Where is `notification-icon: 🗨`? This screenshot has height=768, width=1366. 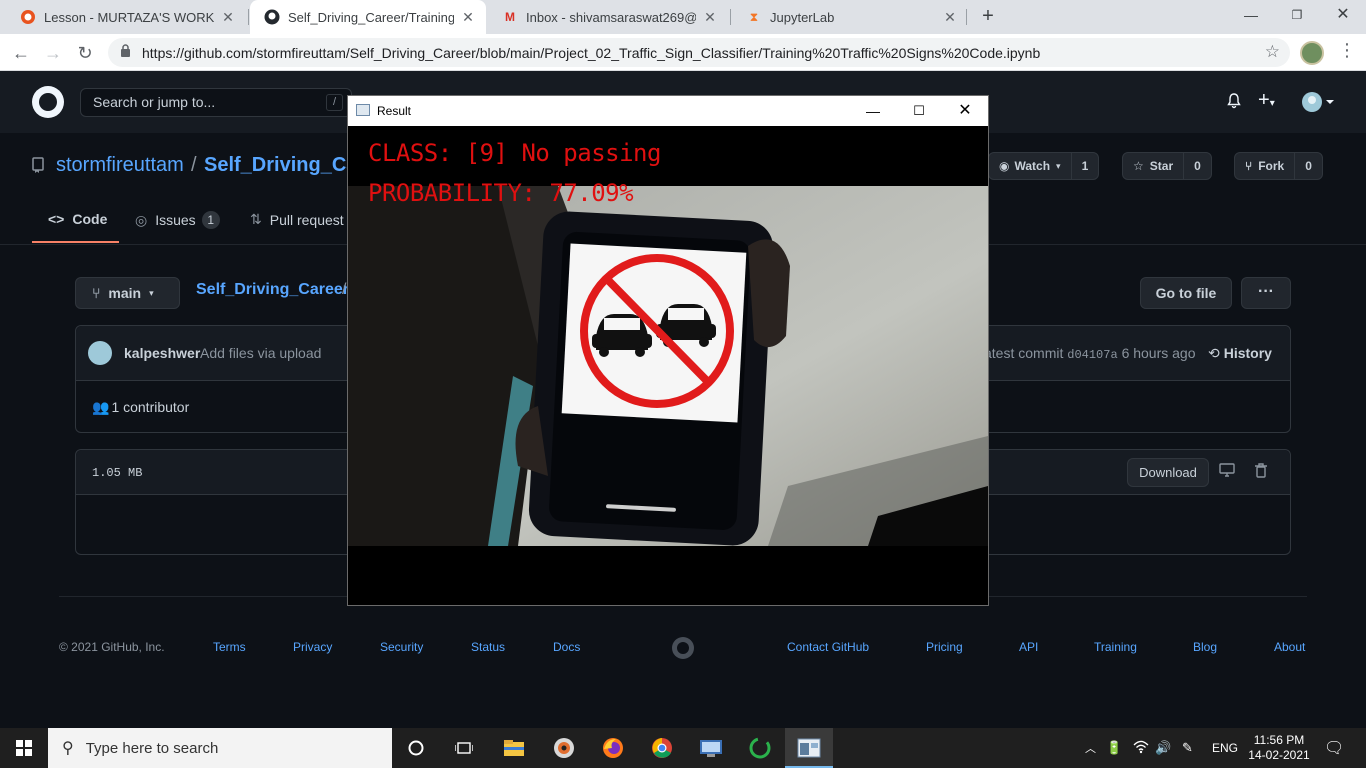 notification-icon: 🗨 is located at coordinates (1334, 748).